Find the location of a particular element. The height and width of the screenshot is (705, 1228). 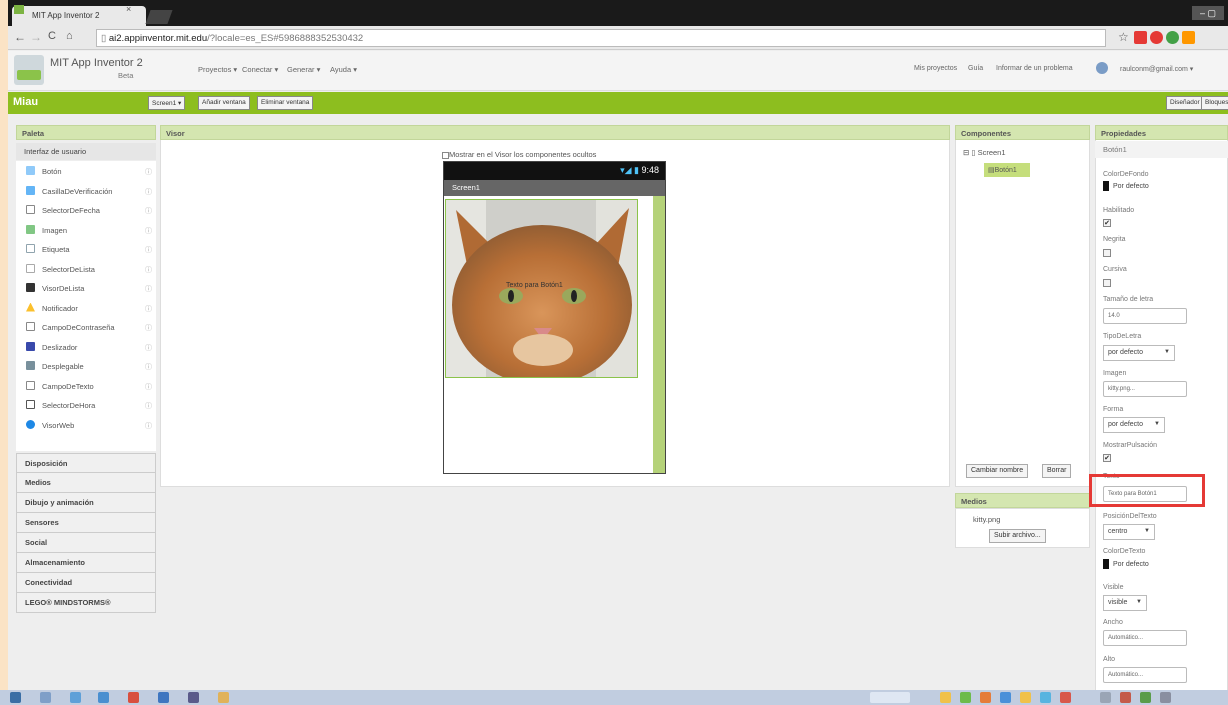

rss-icon is located at coordinates (1188, 37).